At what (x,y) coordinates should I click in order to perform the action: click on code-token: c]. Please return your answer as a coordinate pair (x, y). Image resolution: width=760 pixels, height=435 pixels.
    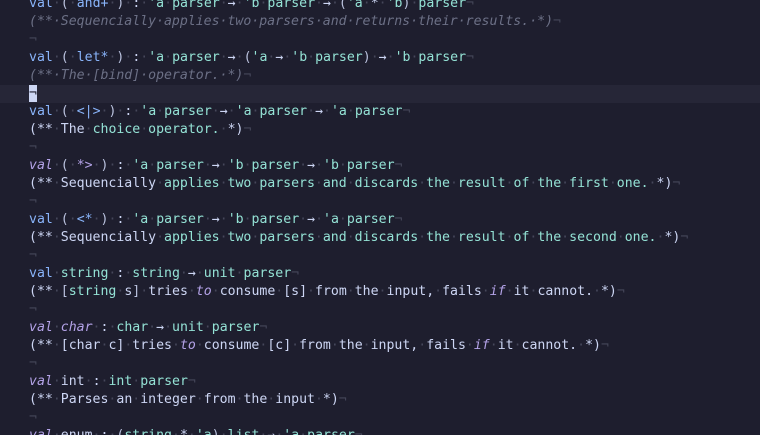
    Looking at the image, I should click on (116, 345).